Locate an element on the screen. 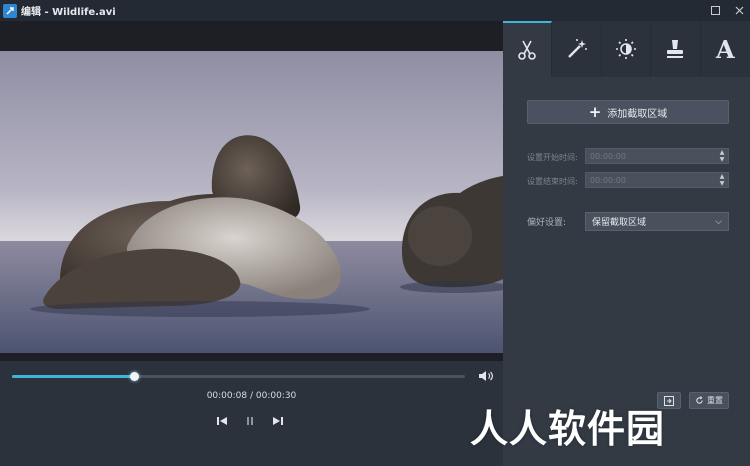  maximize-icon is located at coordinates (715, 10).